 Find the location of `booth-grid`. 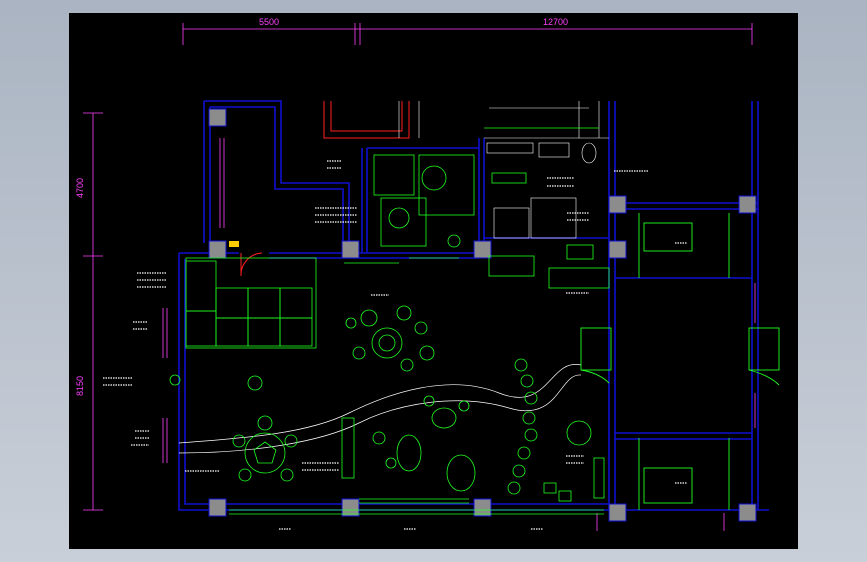

booth-grid is located at coordinates (251, 303).